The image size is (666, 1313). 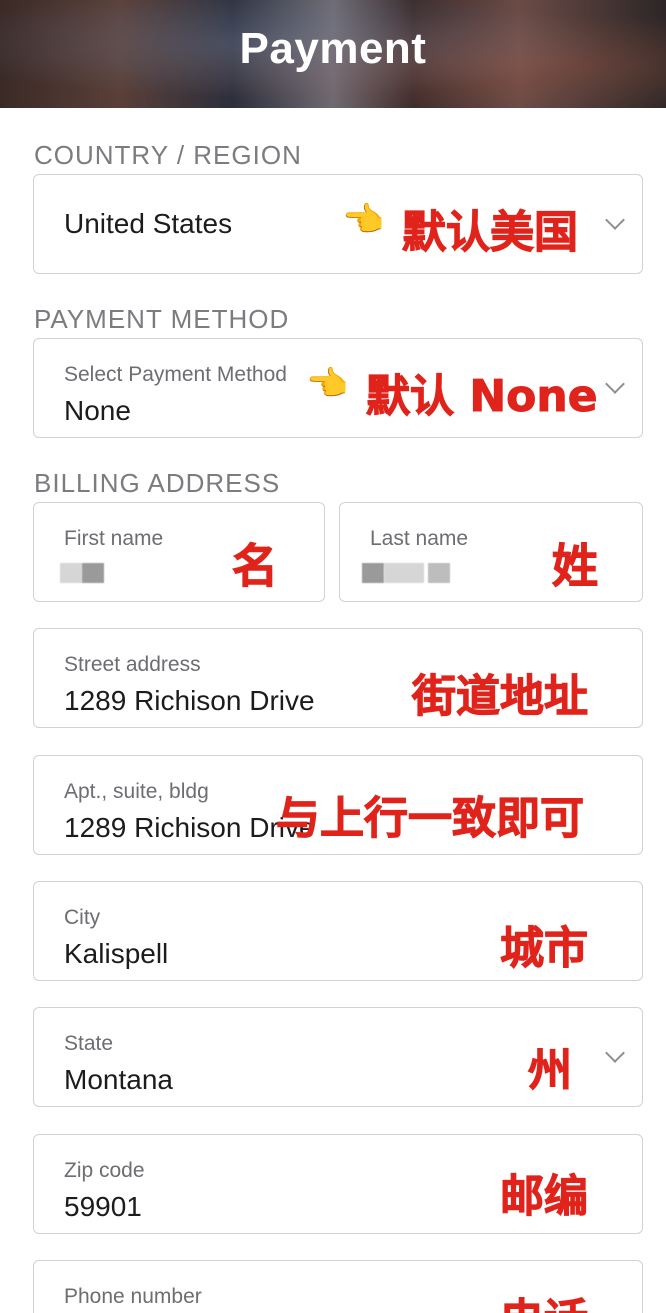 What do you see at coordinates (89, 1043) in the screenshot?
I see `state-label: State` at bounding box center [89, 1043].